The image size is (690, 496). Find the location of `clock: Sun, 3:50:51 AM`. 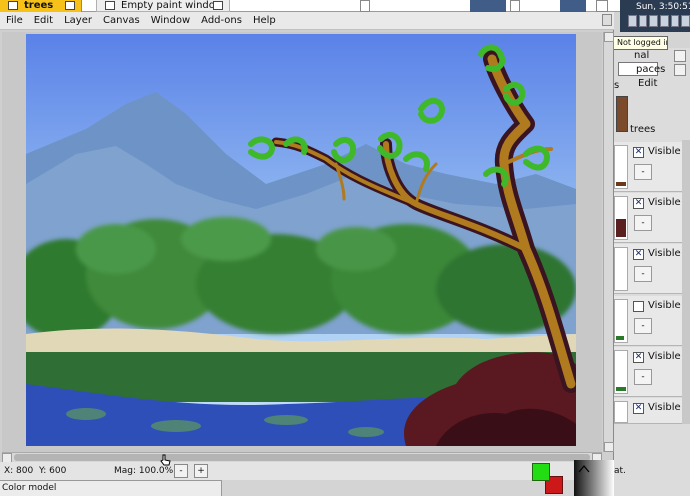

clock: Sun, 3:50:51 AM is located at coordinates (663, 7).